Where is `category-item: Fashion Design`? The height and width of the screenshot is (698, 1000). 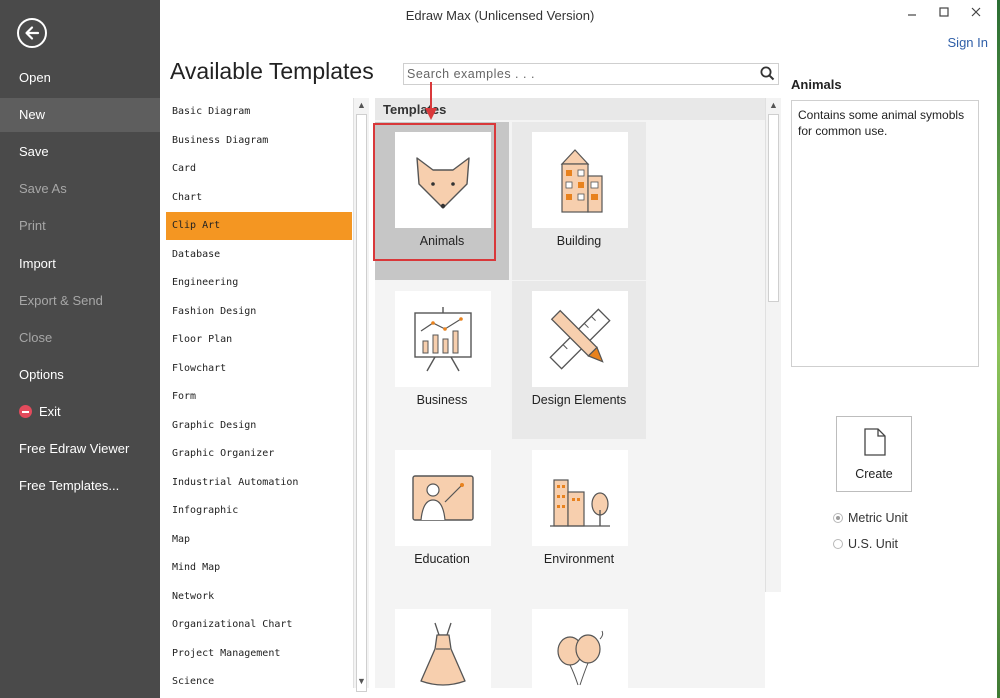 category-item: Fashion Design is located at coordinates (259, 312).